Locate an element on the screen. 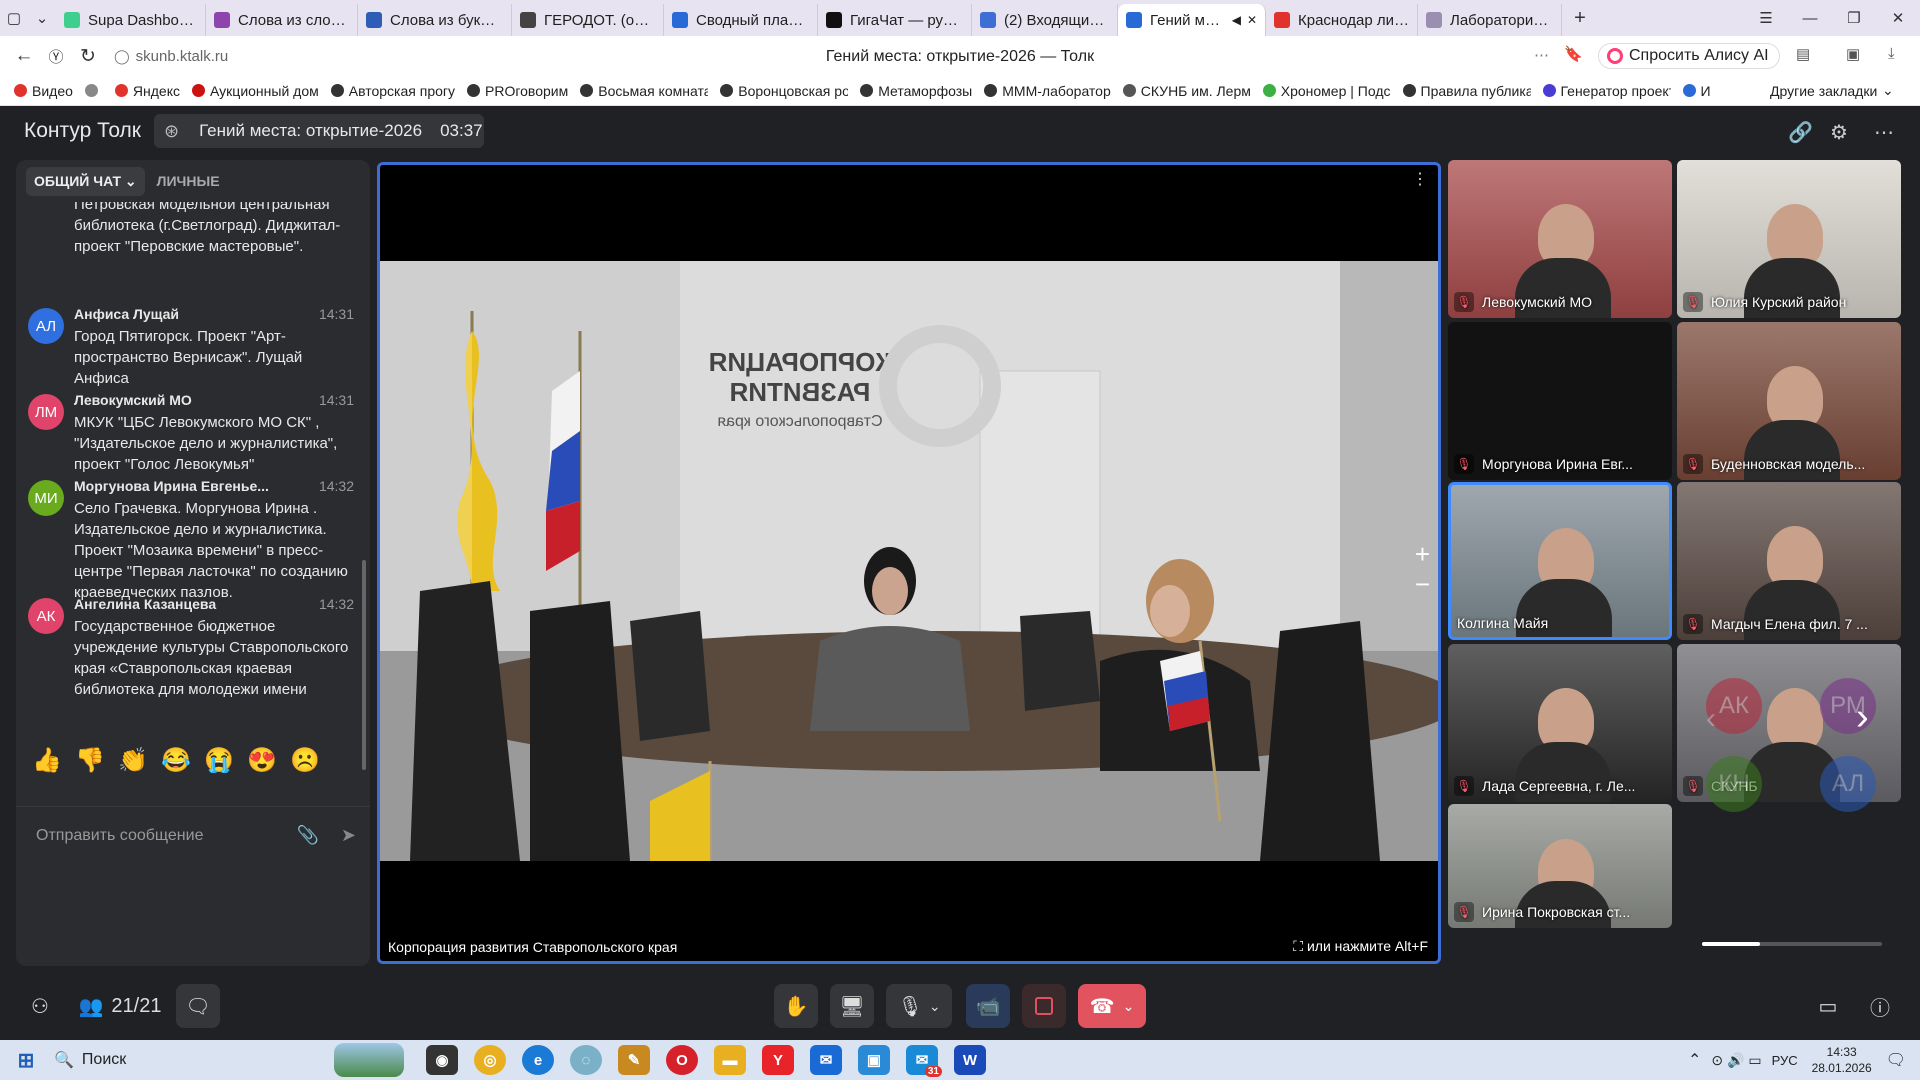 The height and width of the screenshot is (1080, 1920). edge-icon: e is located at coordinates (538, 1060).